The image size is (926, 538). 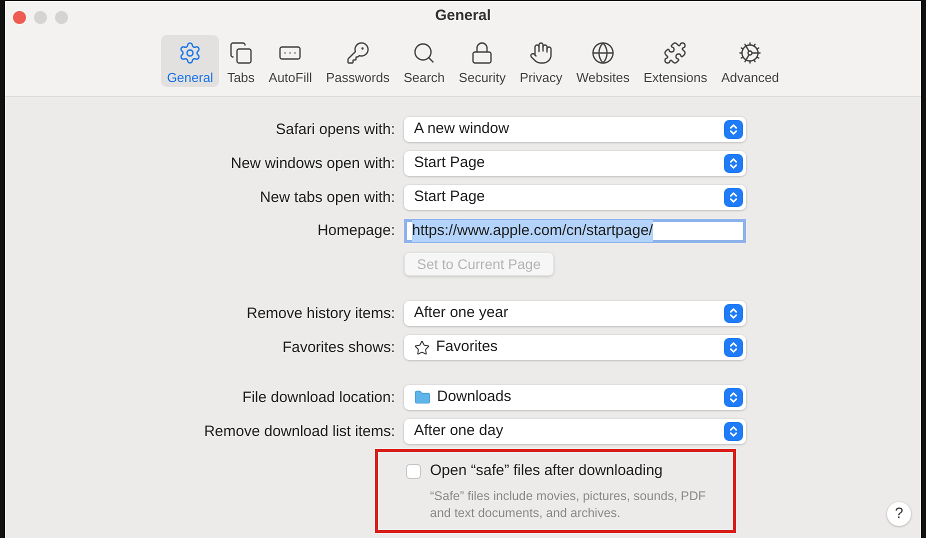 I want to click on setting-label: File download location:, so click(x=318, y=397).